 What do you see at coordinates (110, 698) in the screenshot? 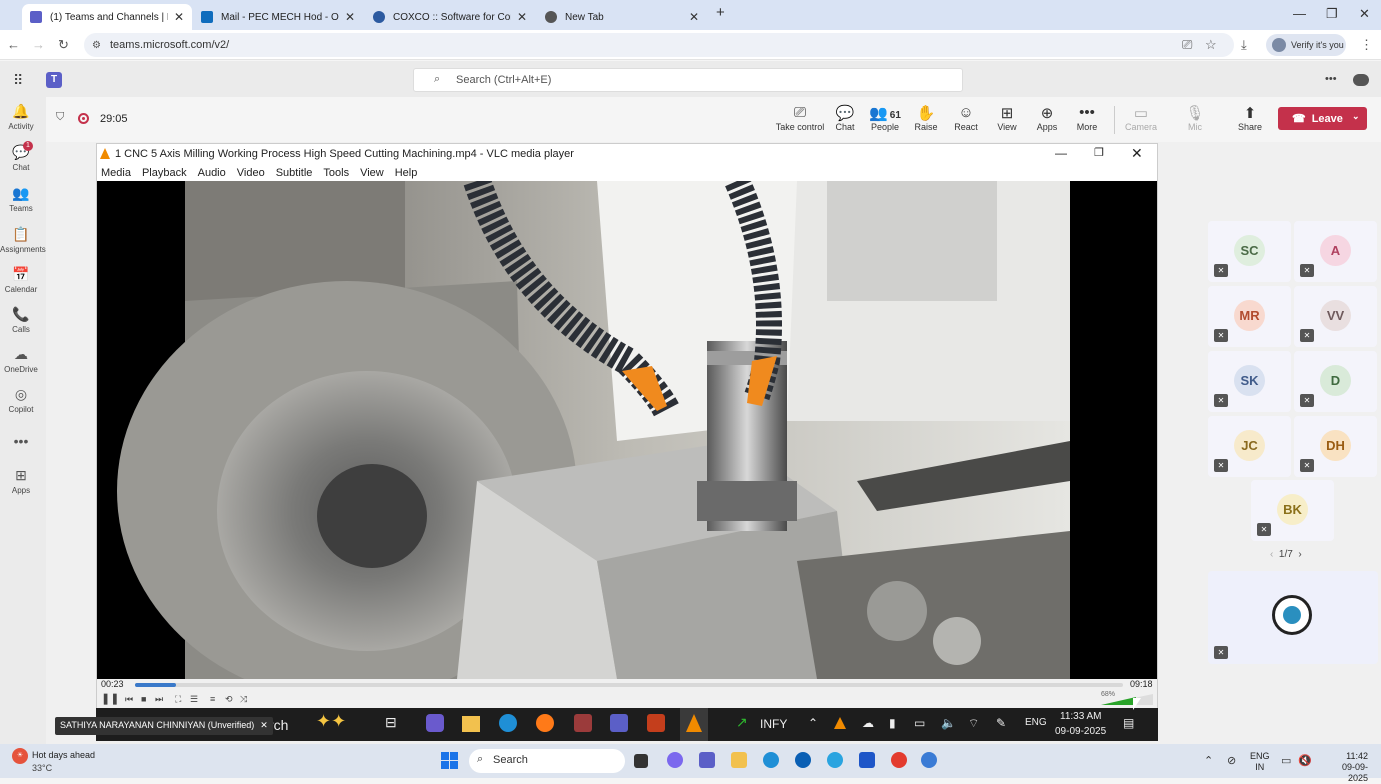
I see `pause-icon: ❚❚` at bounding box center [110, 698].